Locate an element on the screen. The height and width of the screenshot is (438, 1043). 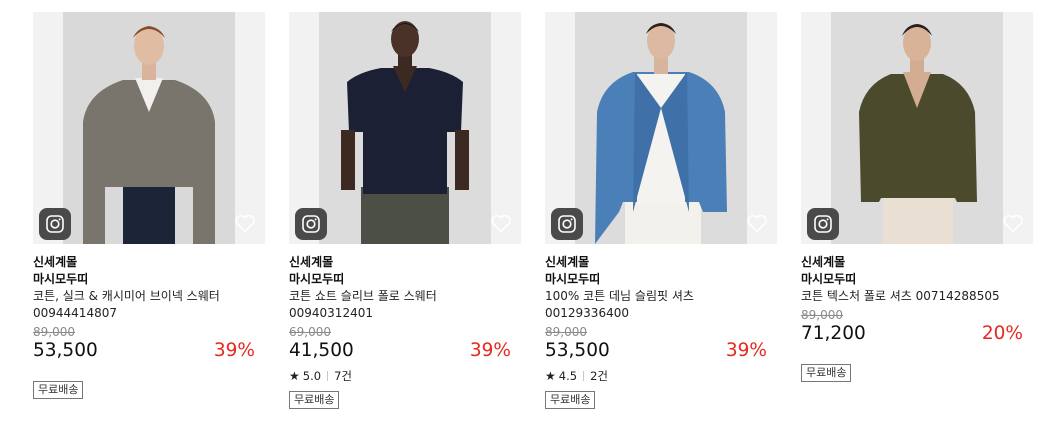
rating-summary: ★ 4.5 2건 is located at coordinates (661, 376).